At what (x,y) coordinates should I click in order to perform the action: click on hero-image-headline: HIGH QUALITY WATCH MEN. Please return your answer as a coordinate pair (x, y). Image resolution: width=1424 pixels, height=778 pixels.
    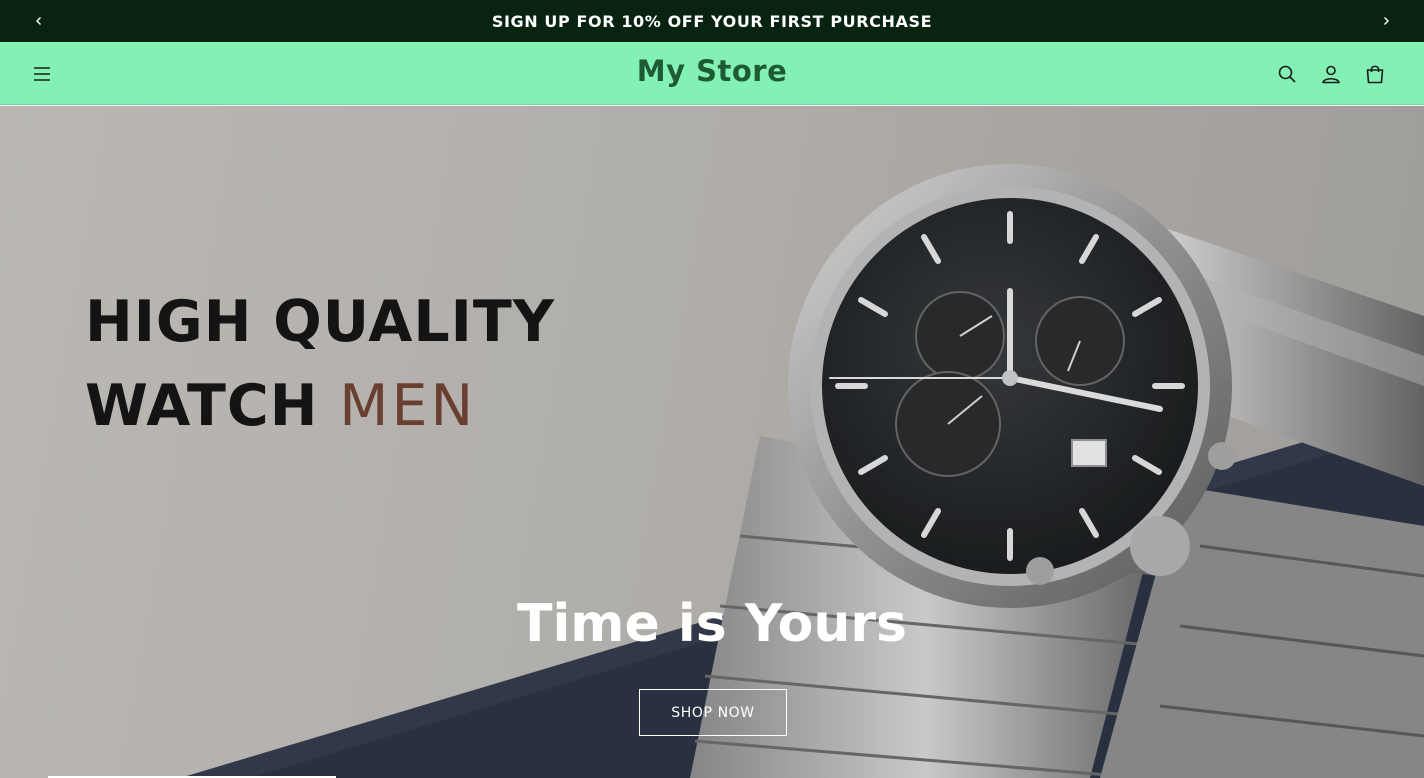
    Looking at the image, I should click on (320, 364).